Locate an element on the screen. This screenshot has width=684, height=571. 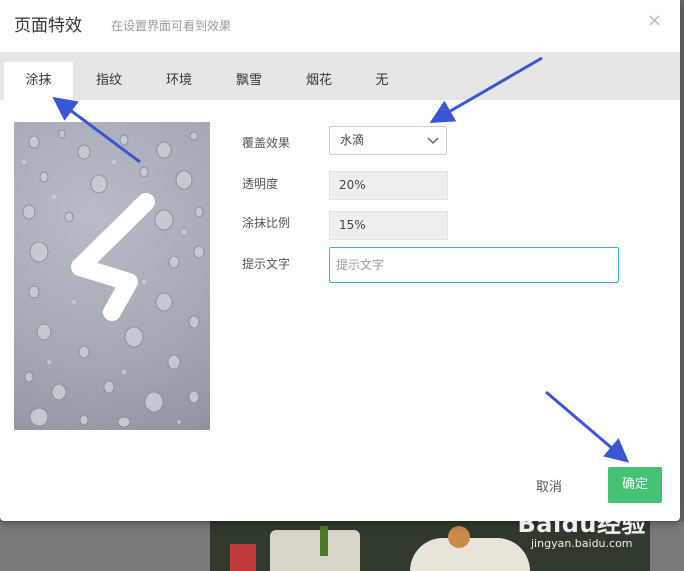
hint-text-input is located at coordinates (474, 265).